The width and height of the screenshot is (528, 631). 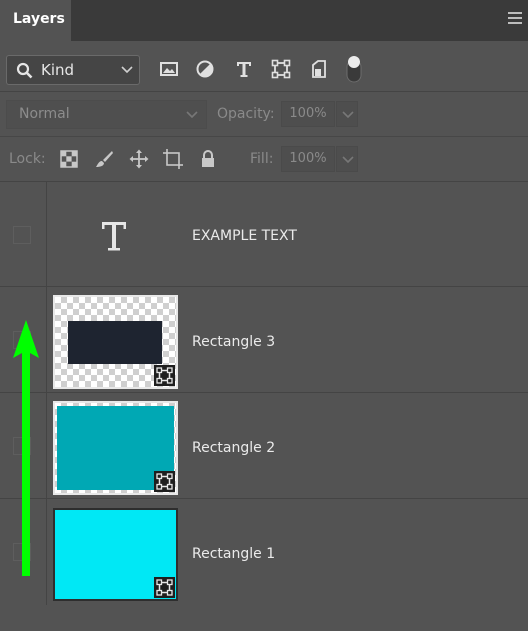 What do you see at coordinates (170, 70) in the screenshot?
I see `image-filter-icon` at bounding box center [170, 70].